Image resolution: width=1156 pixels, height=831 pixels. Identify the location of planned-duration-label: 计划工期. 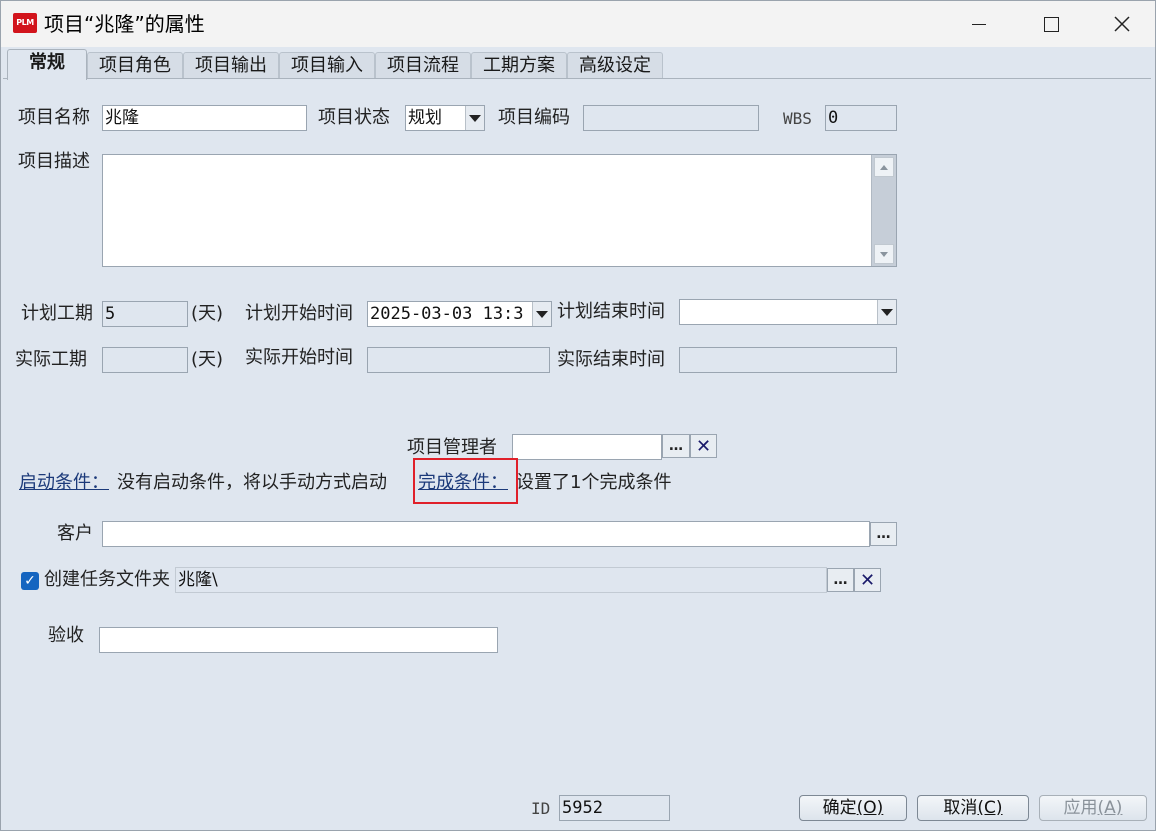
(57, 313).